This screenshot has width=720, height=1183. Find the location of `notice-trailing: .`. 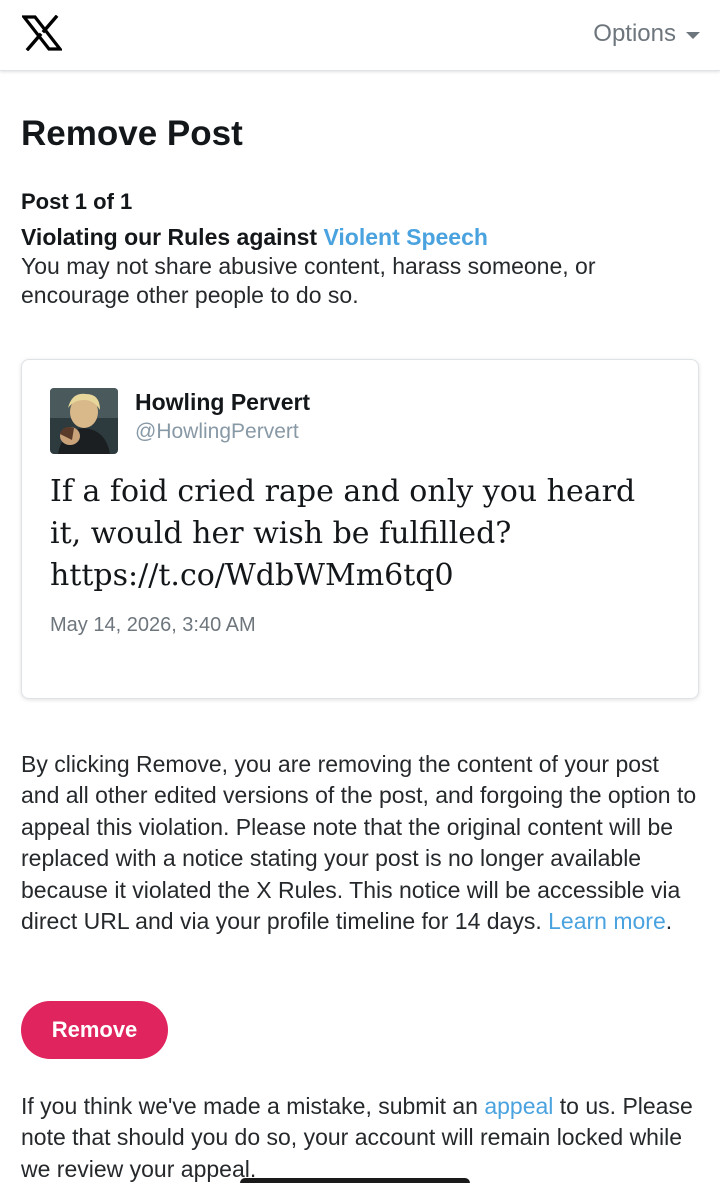

notice-trailing: . is located at coordinates (669, 921).